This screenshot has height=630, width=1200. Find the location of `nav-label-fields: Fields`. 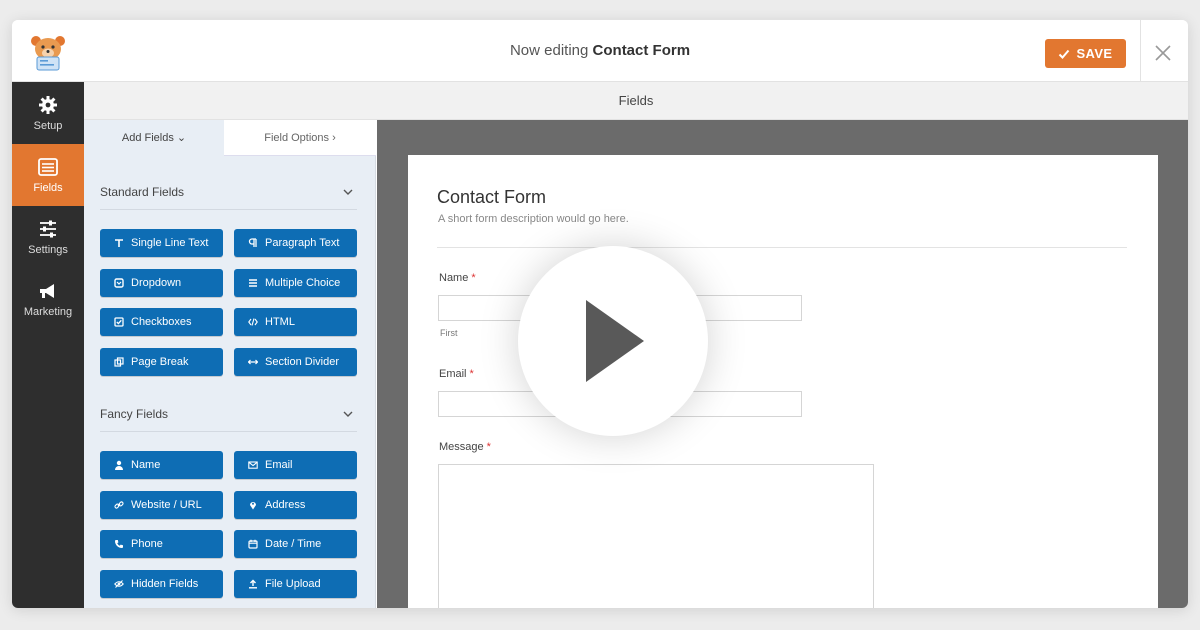

nav-label-fields: Fields is located at coordinates (48, 187).